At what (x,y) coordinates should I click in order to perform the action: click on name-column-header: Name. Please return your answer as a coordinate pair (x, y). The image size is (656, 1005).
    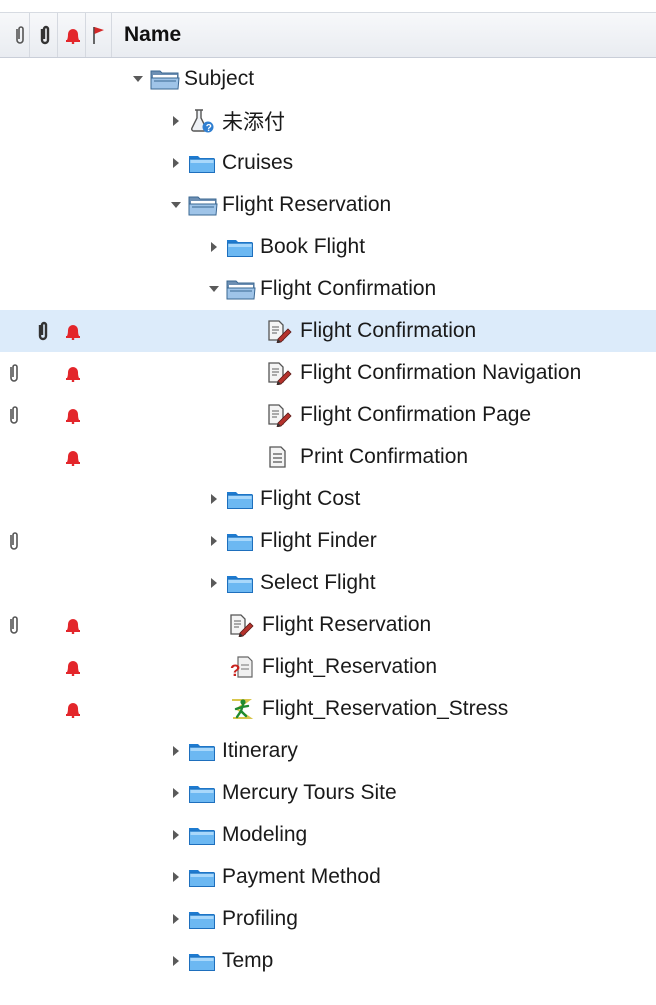
    Looking at the image, I should click on (152, 35).